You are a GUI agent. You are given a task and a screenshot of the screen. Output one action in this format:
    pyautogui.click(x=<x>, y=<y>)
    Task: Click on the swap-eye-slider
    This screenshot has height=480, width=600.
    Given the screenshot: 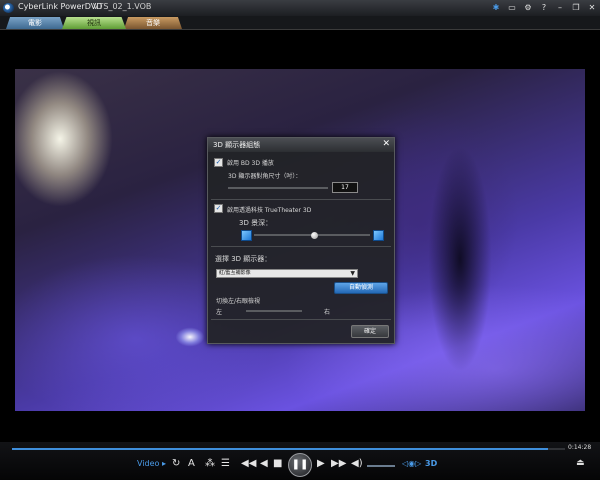 What is the action you would take?
    pyautogui.click(x=274, y=311)
    